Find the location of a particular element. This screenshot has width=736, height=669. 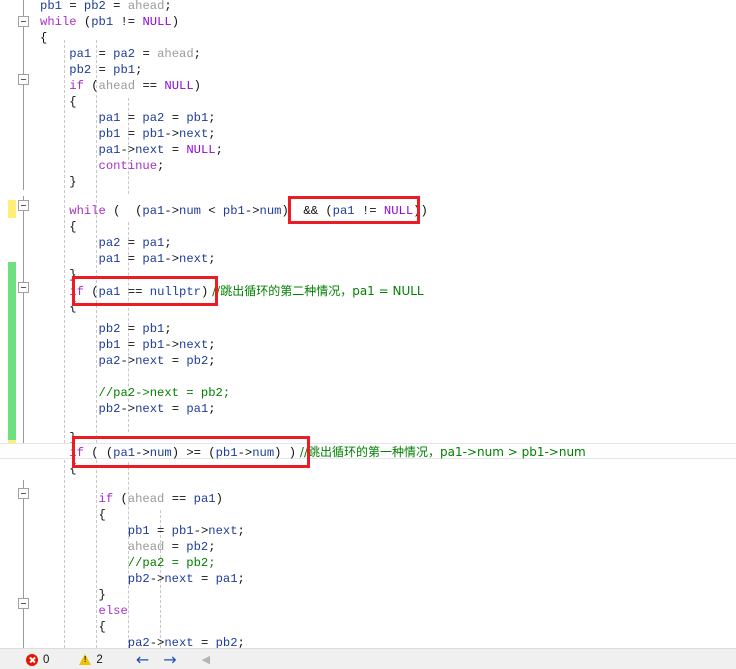

warning-count-item: 2 is located at coordinates (90, 659).